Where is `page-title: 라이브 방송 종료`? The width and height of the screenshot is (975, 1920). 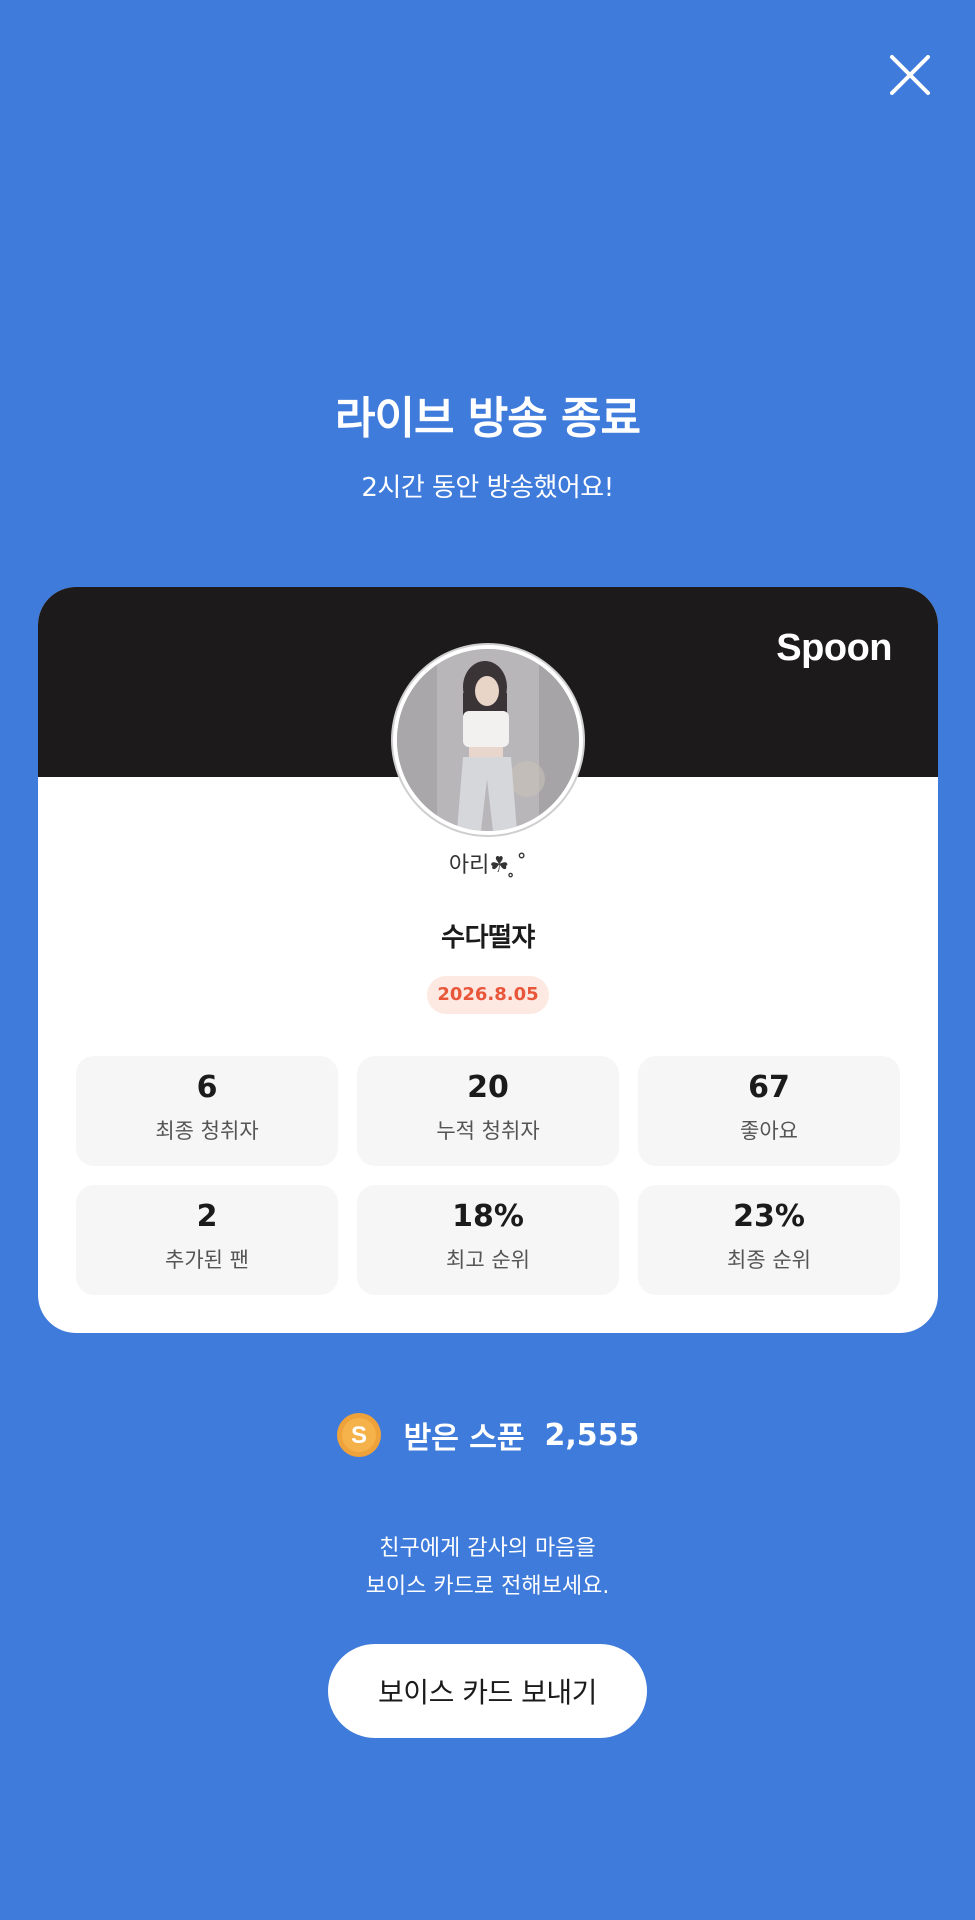 page-title: 라이브 방송 종료 is located at coordinates (488, 418).